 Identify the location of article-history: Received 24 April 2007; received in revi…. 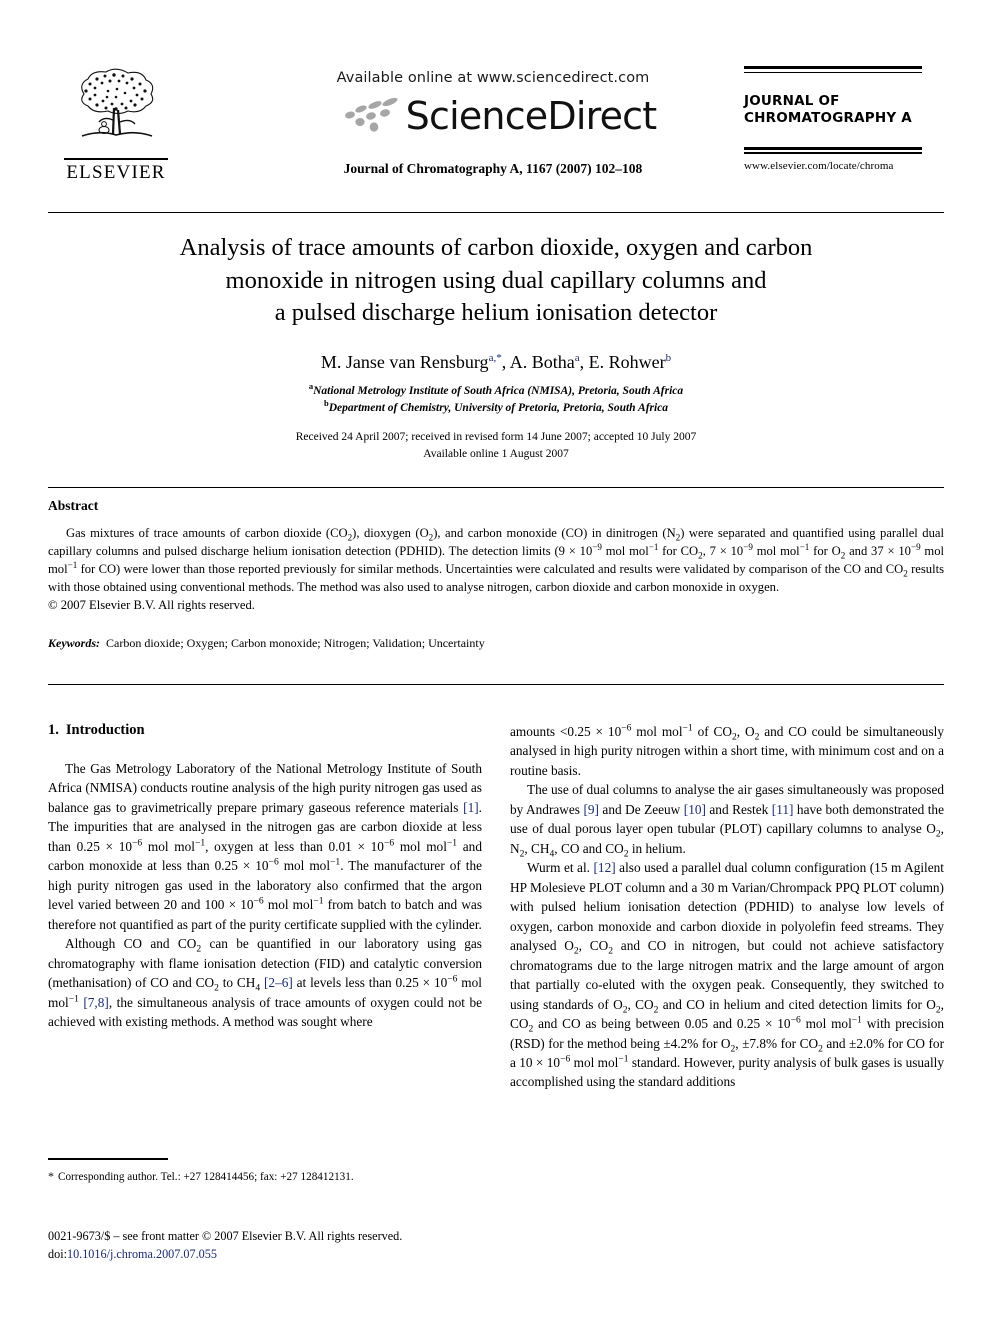
(496, 446).